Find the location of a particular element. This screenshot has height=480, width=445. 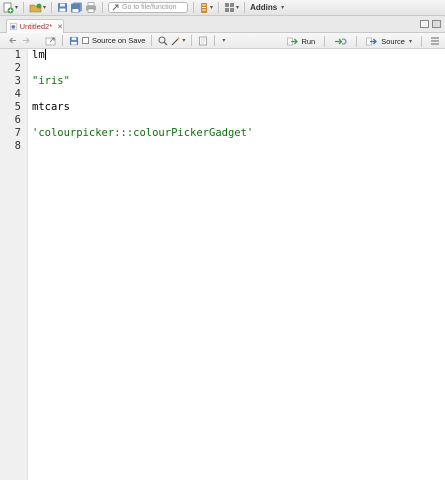

menu-lines-icon is located at coordinates (435, 41).